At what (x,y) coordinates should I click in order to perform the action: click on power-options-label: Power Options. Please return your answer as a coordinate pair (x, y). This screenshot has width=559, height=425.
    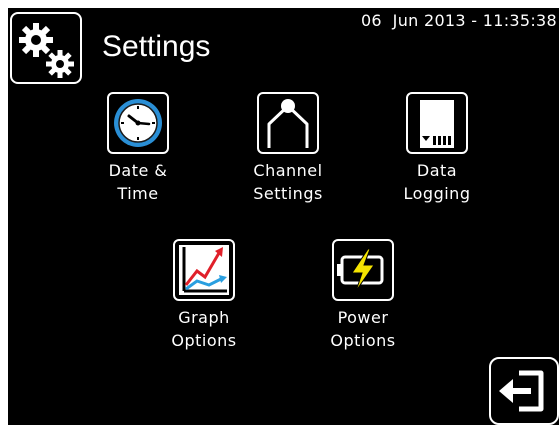
    Looking at the image, I should click on (363, 329).